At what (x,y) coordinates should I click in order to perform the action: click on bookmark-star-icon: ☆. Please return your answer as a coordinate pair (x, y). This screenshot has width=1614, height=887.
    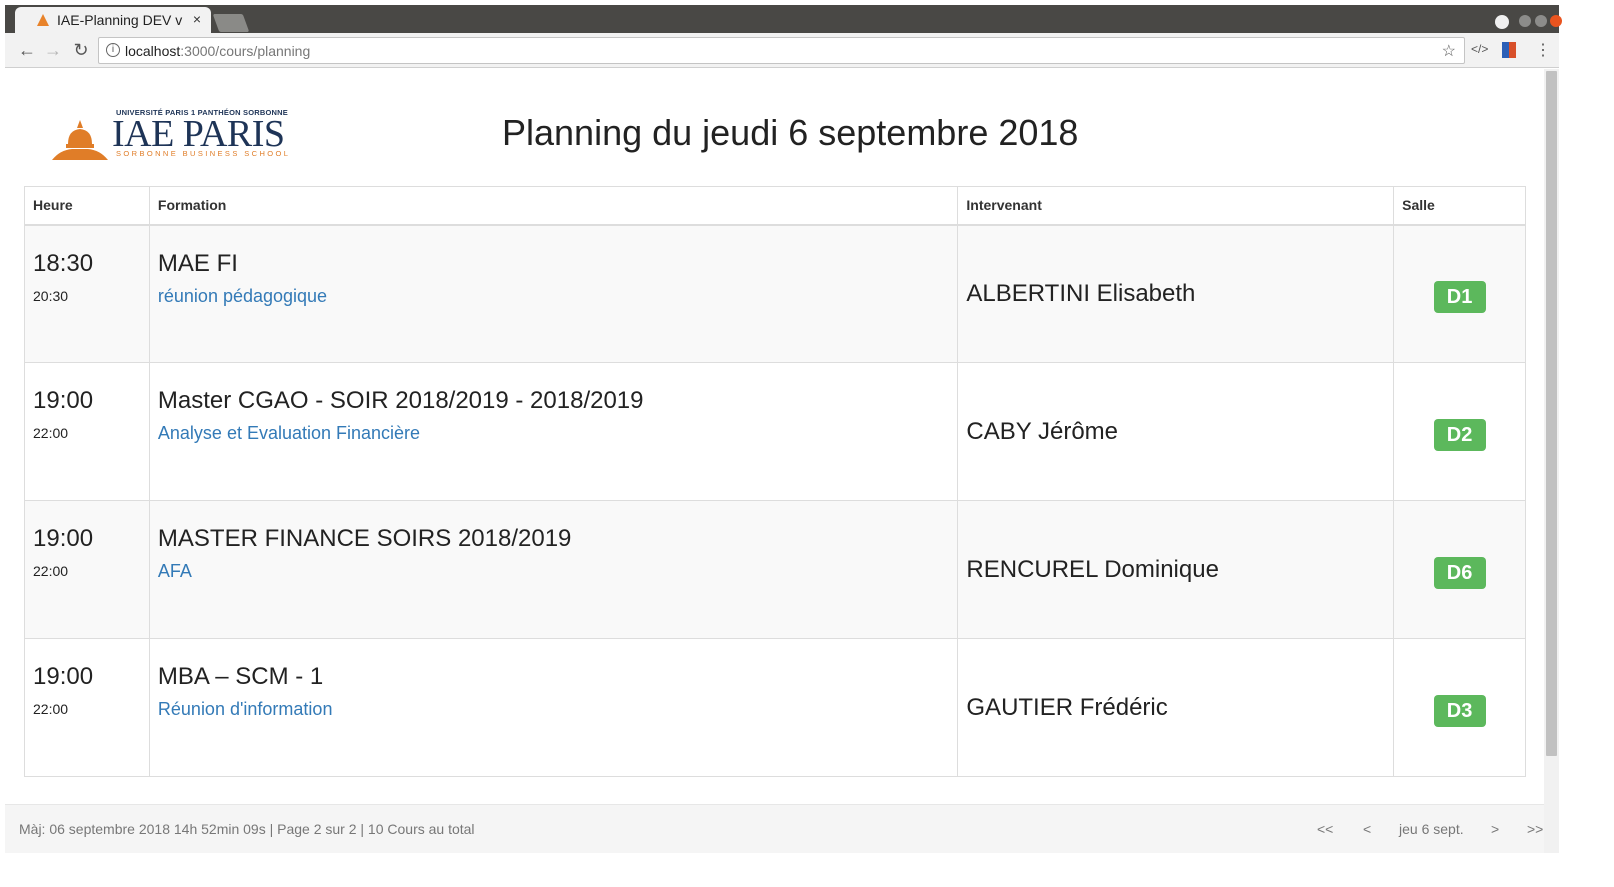
    Looking at the image, I should click on (1449, 51).